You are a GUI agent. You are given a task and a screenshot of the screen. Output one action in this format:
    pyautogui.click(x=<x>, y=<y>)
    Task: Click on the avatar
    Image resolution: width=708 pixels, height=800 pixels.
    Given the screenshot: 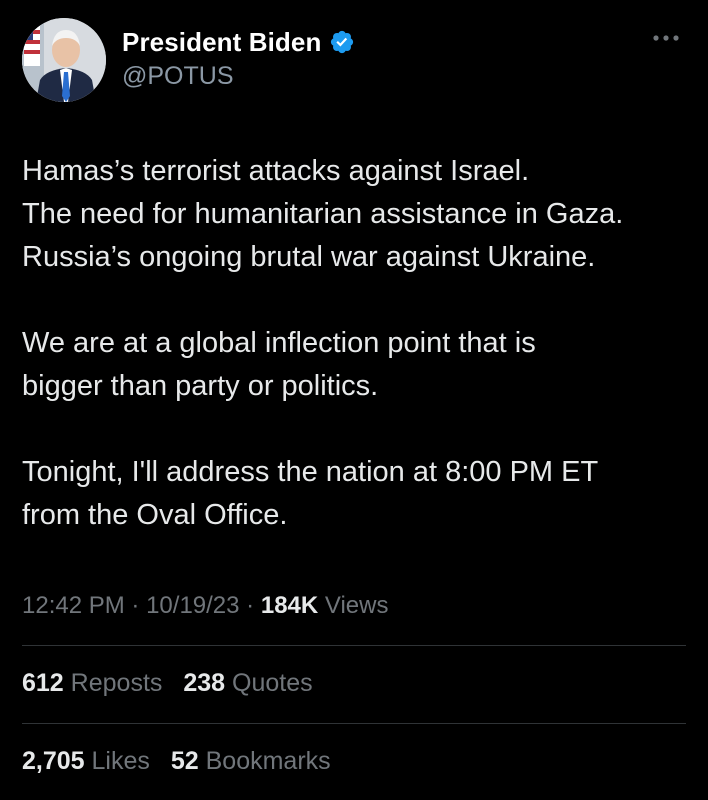 What is the action you would take?
    pyautogui.click(x=64, y=60)
    